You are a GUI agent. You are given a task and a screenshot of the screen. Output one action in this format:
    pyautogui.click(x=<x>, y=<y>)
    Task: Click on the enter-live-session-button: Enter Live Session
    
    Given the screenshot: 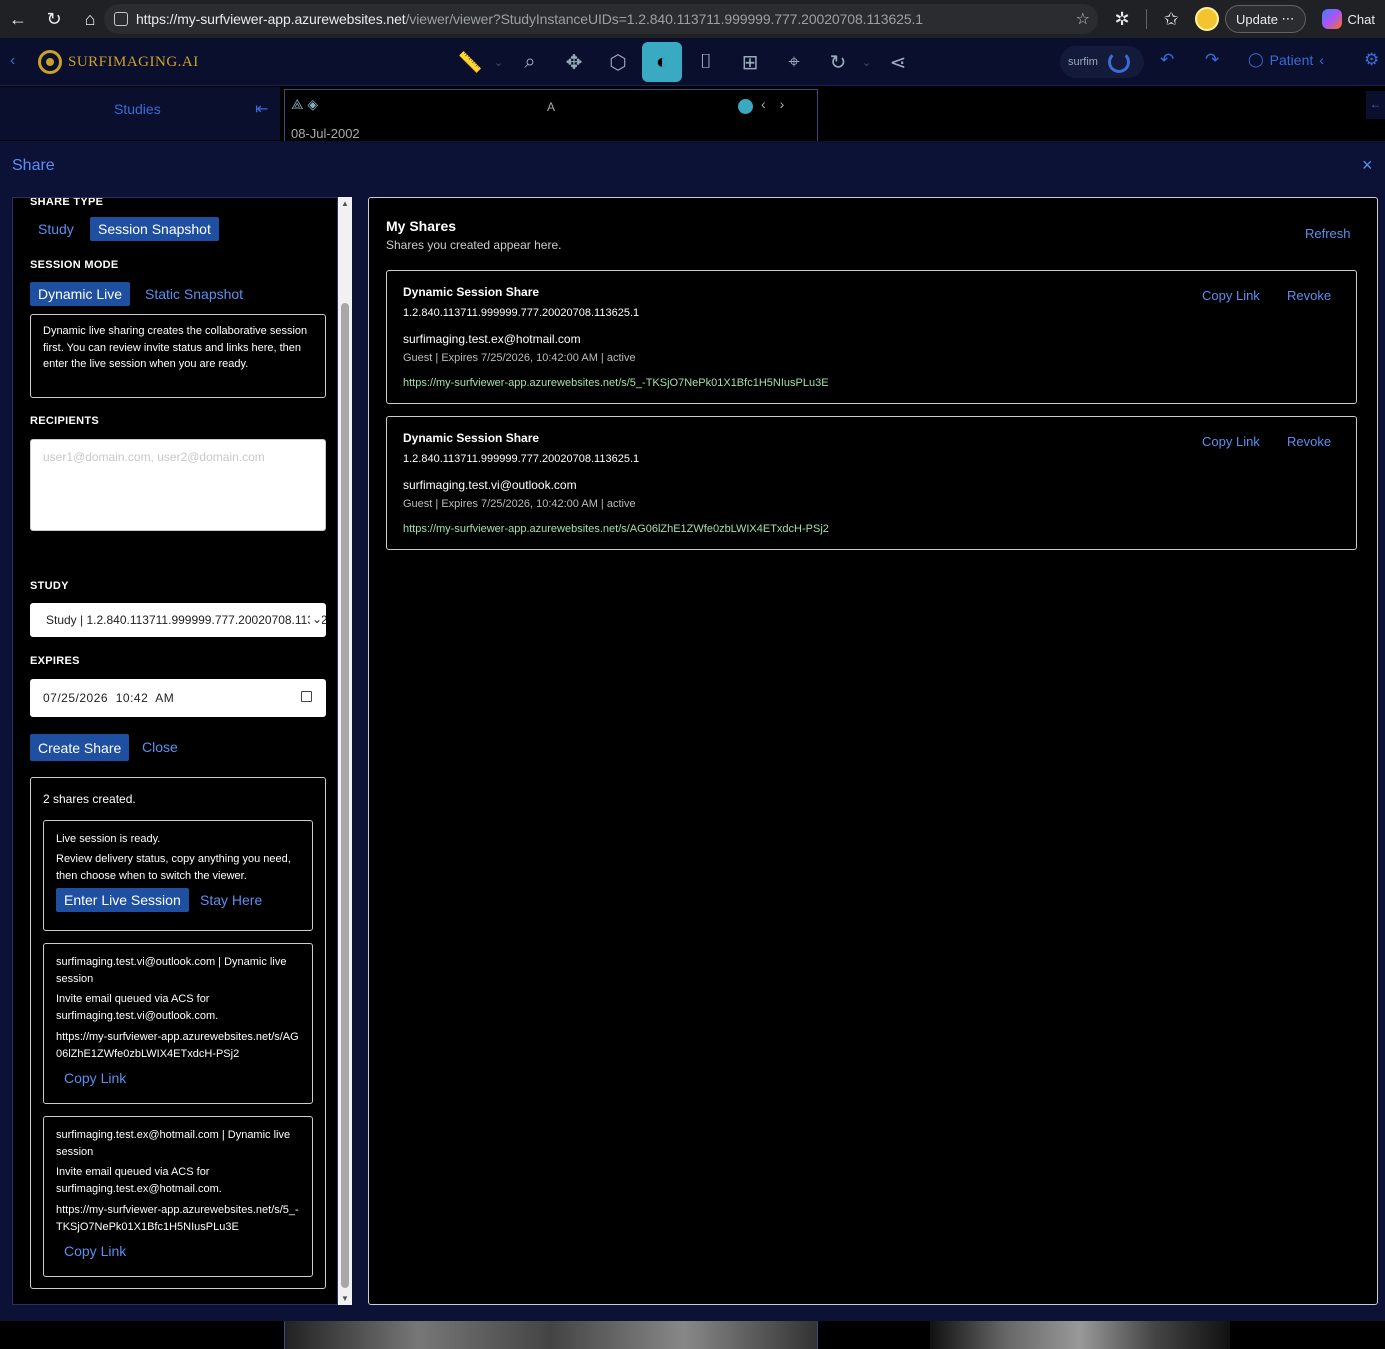 What is the action you would take?
    pyautogui.click(x=122, y=900)
    